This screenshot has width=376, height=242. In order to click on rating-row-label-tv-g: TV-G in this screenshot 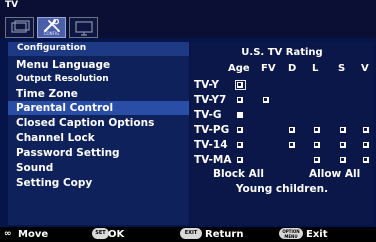, I will do `click(208, 115)`.